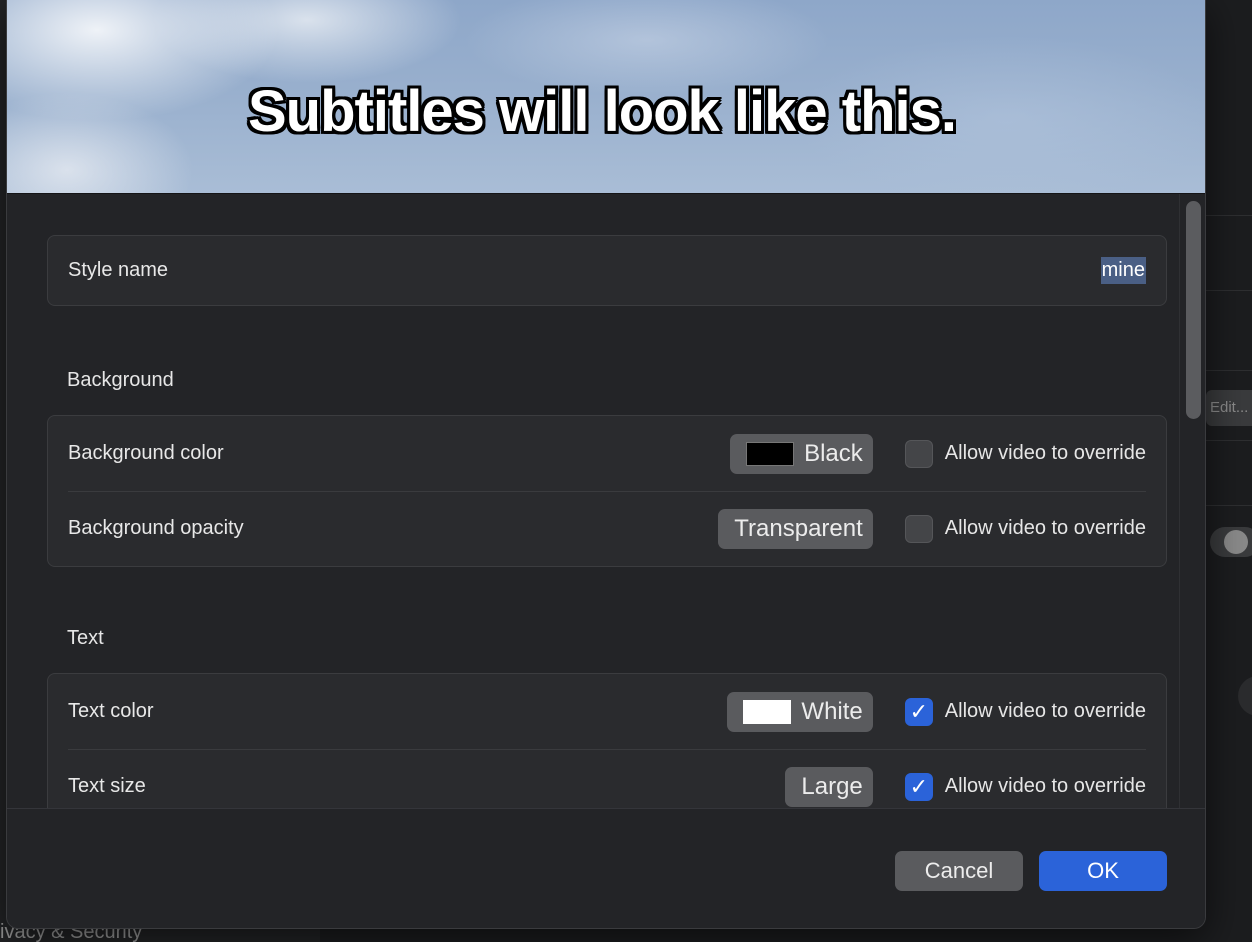  Describe the element at coordinates (107, 786) in the screenshot. I see `text-size-label: Text size` at that location.